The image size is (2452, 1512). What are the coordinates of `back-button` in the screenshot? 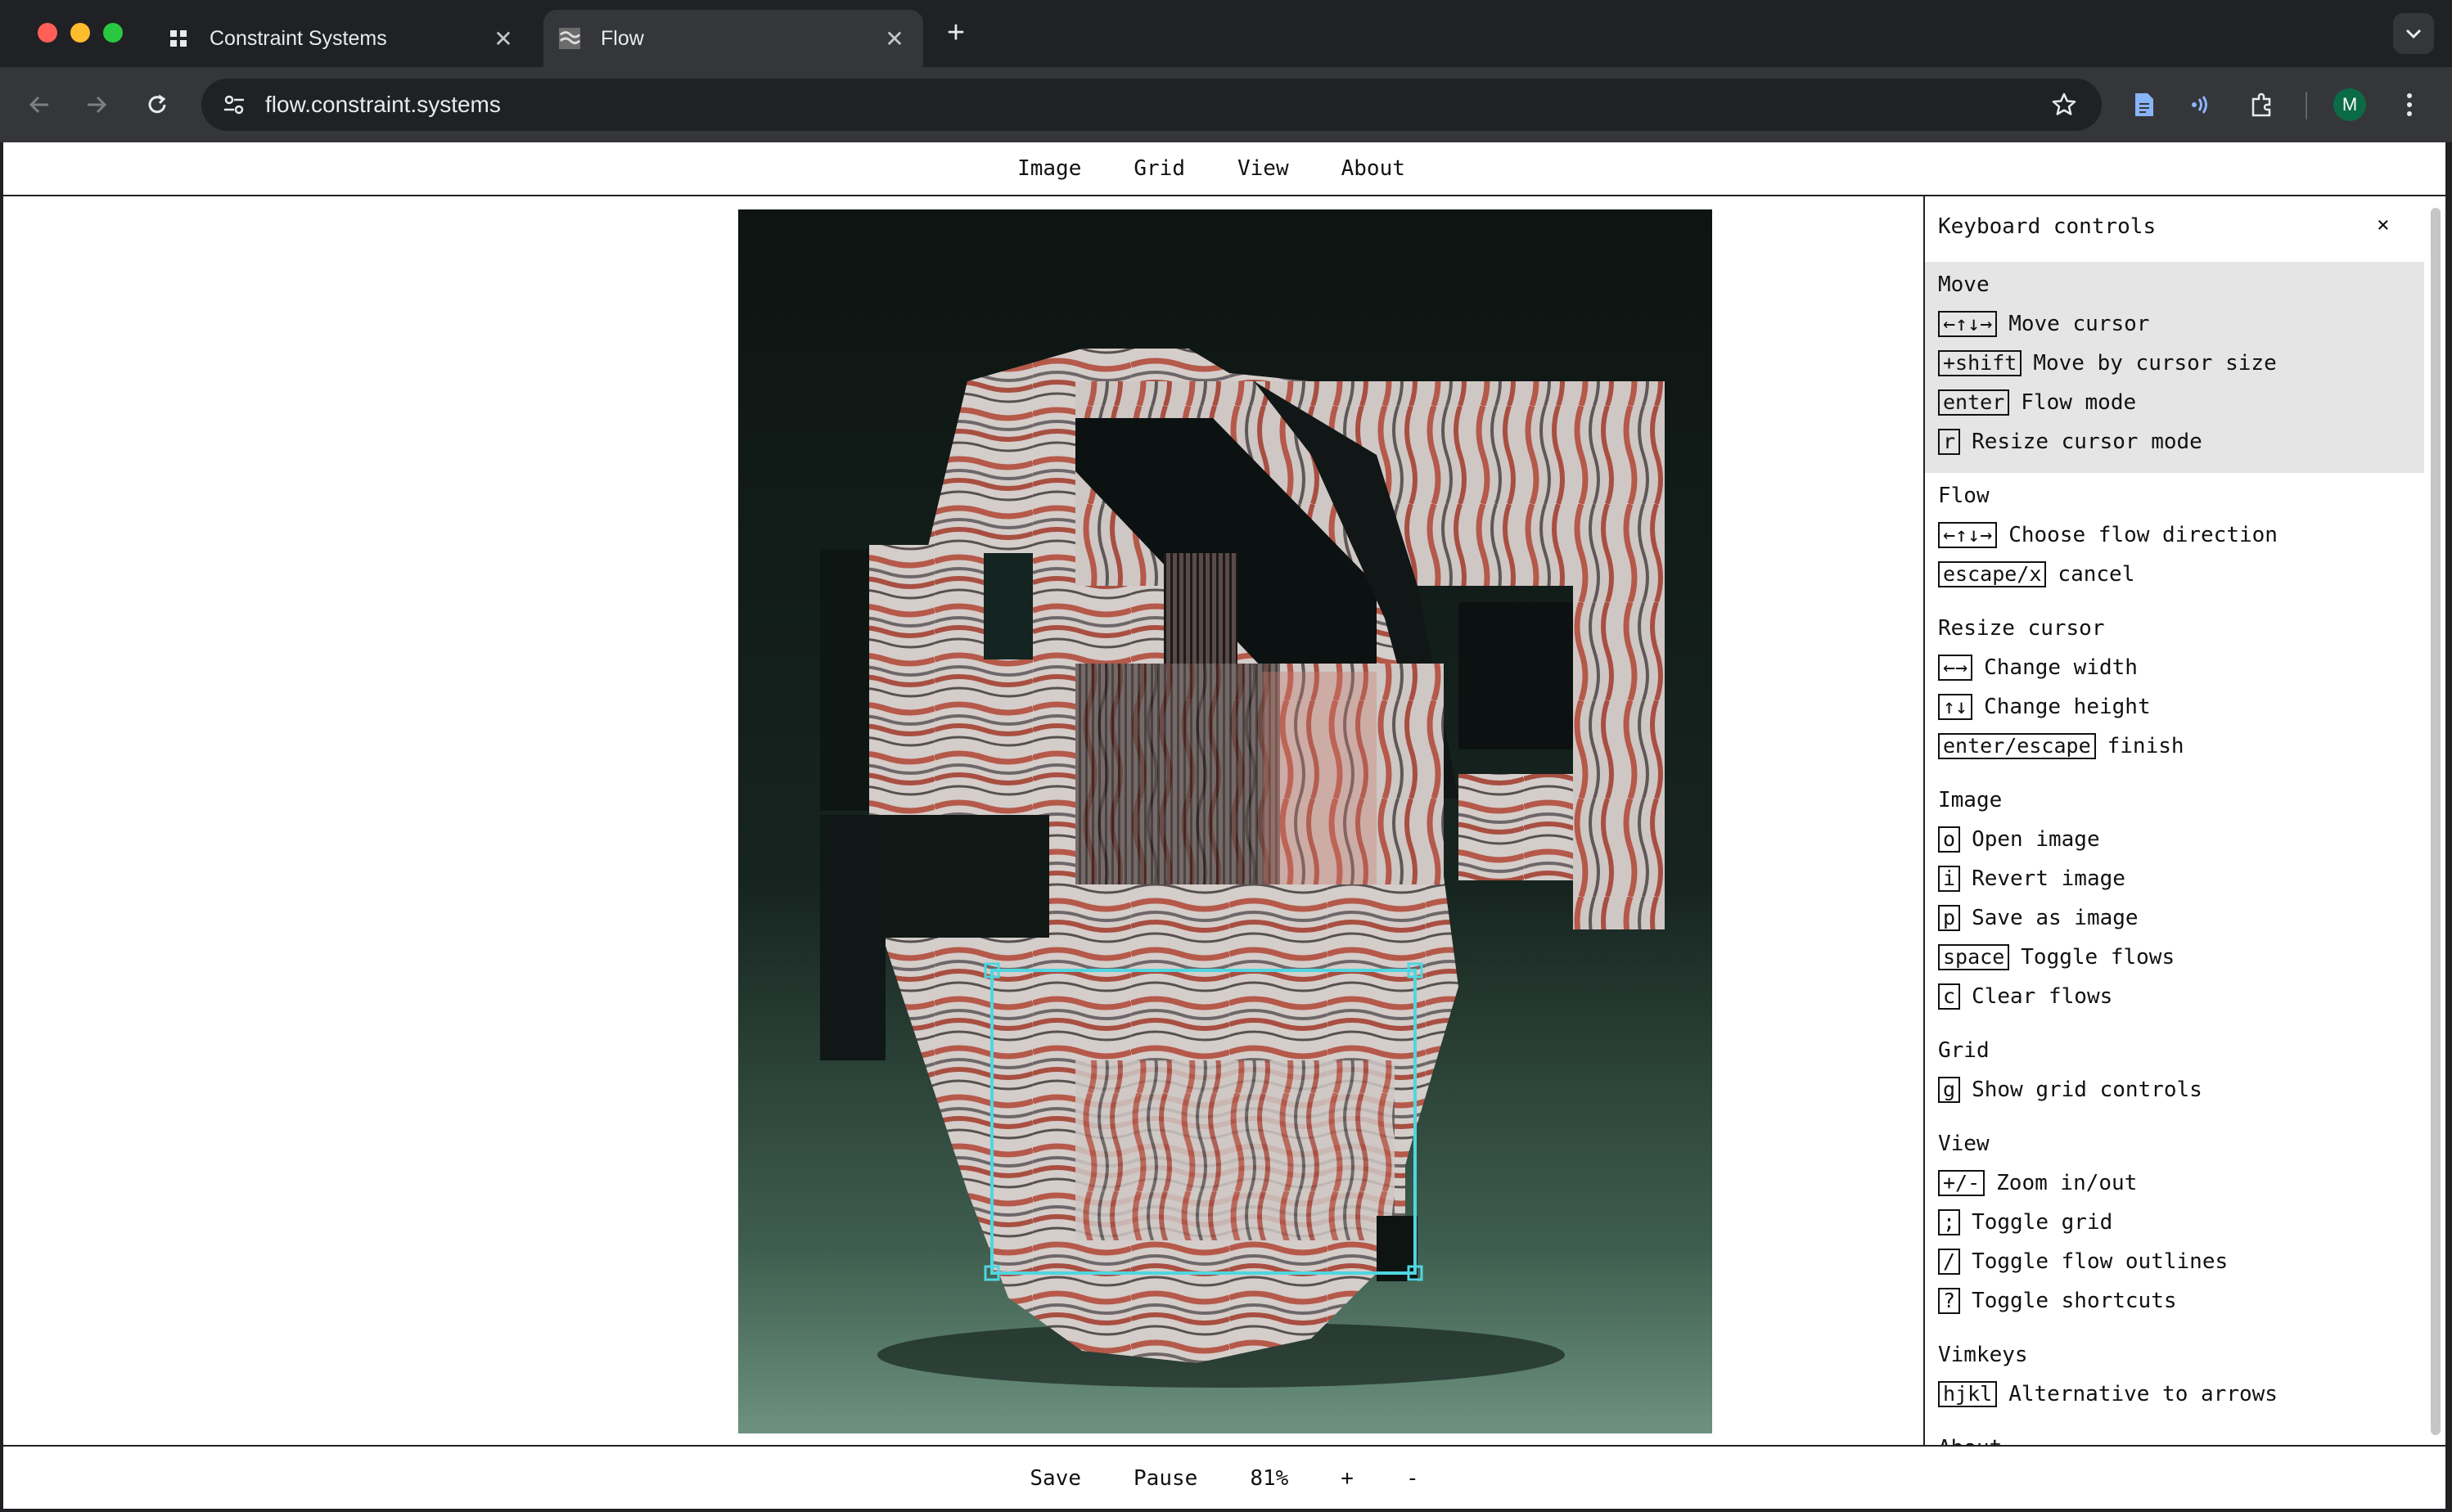 It's located at (39, 105).